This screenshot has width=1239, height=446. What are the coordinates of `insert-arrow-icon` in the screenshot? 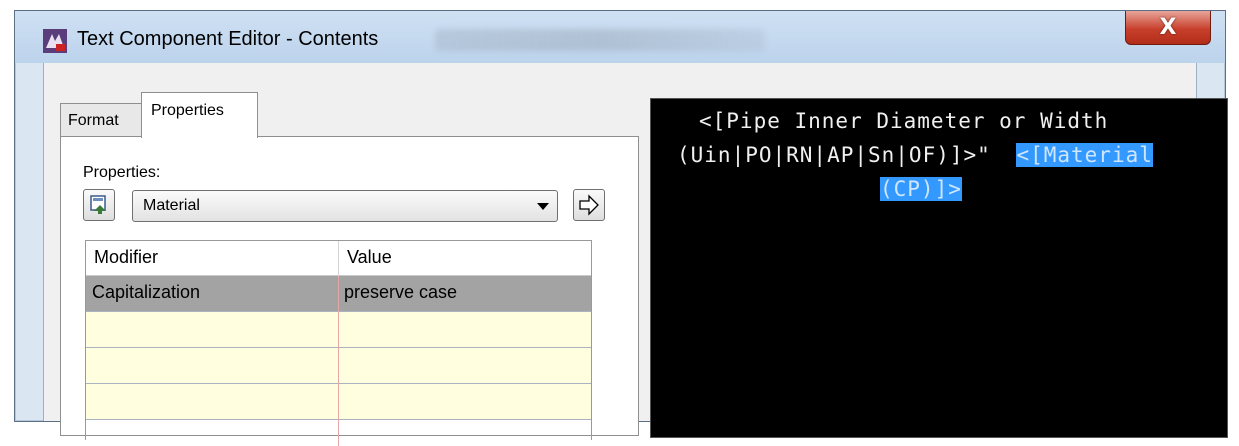 It's located at (589, 205).